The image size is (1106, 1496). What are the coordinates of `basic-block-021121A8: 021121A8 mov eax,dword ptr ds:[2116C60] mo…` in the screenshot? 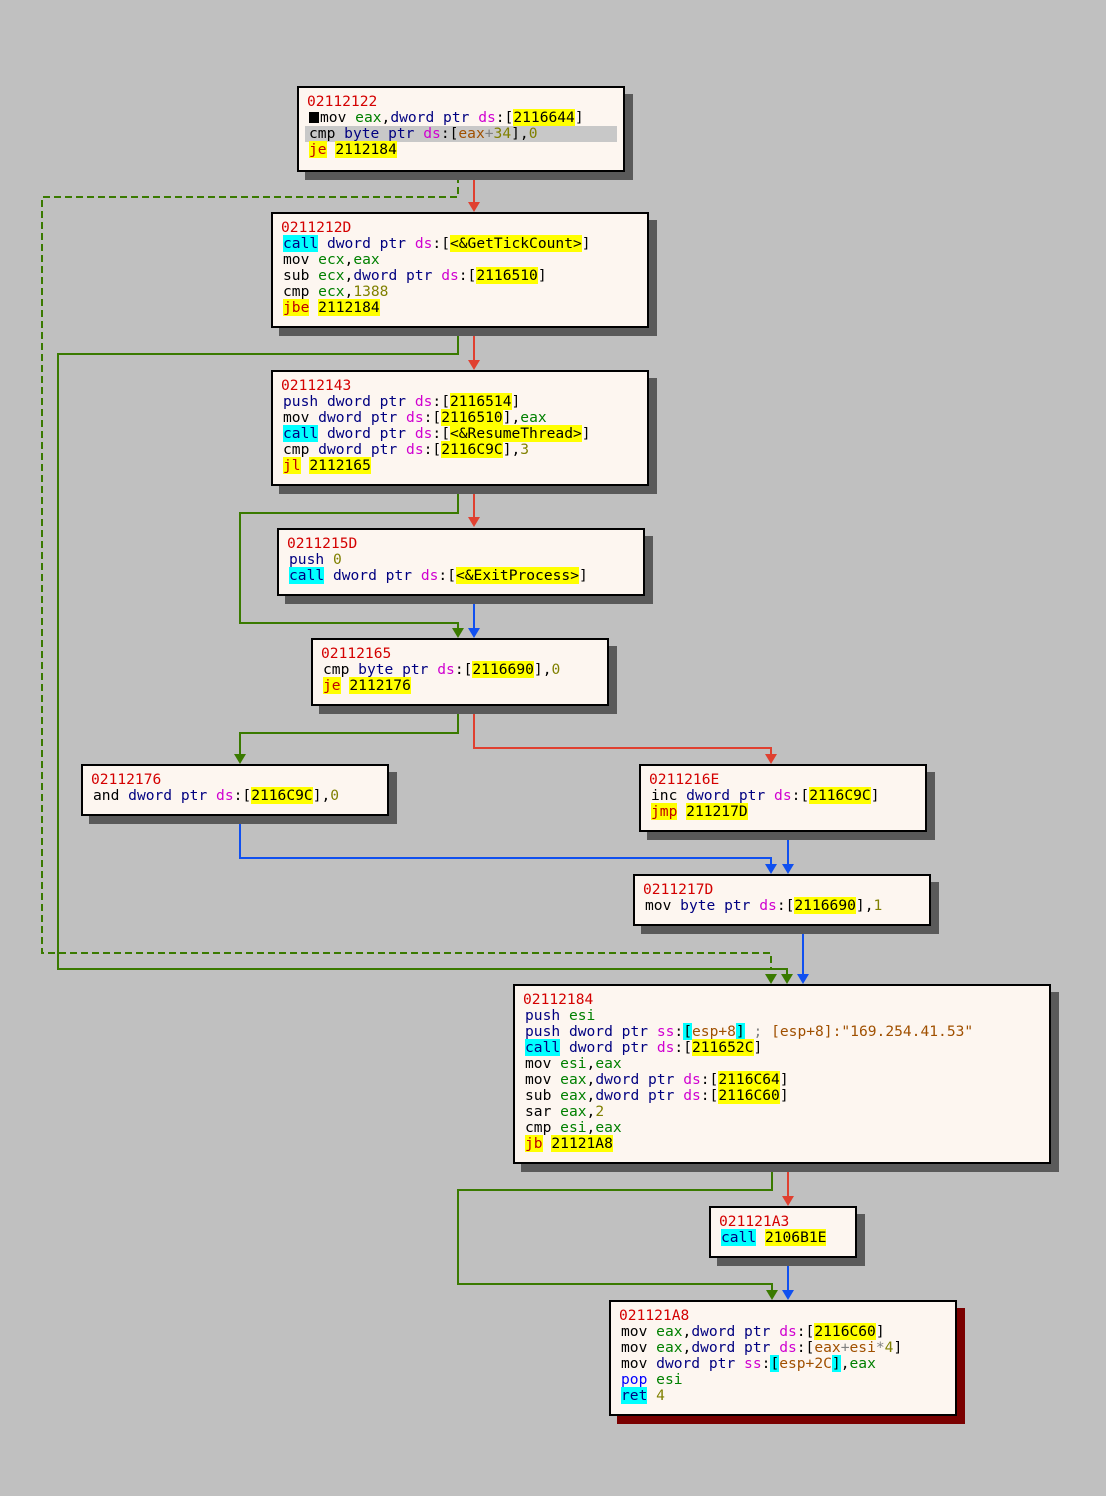 It's located at (783, 1358).